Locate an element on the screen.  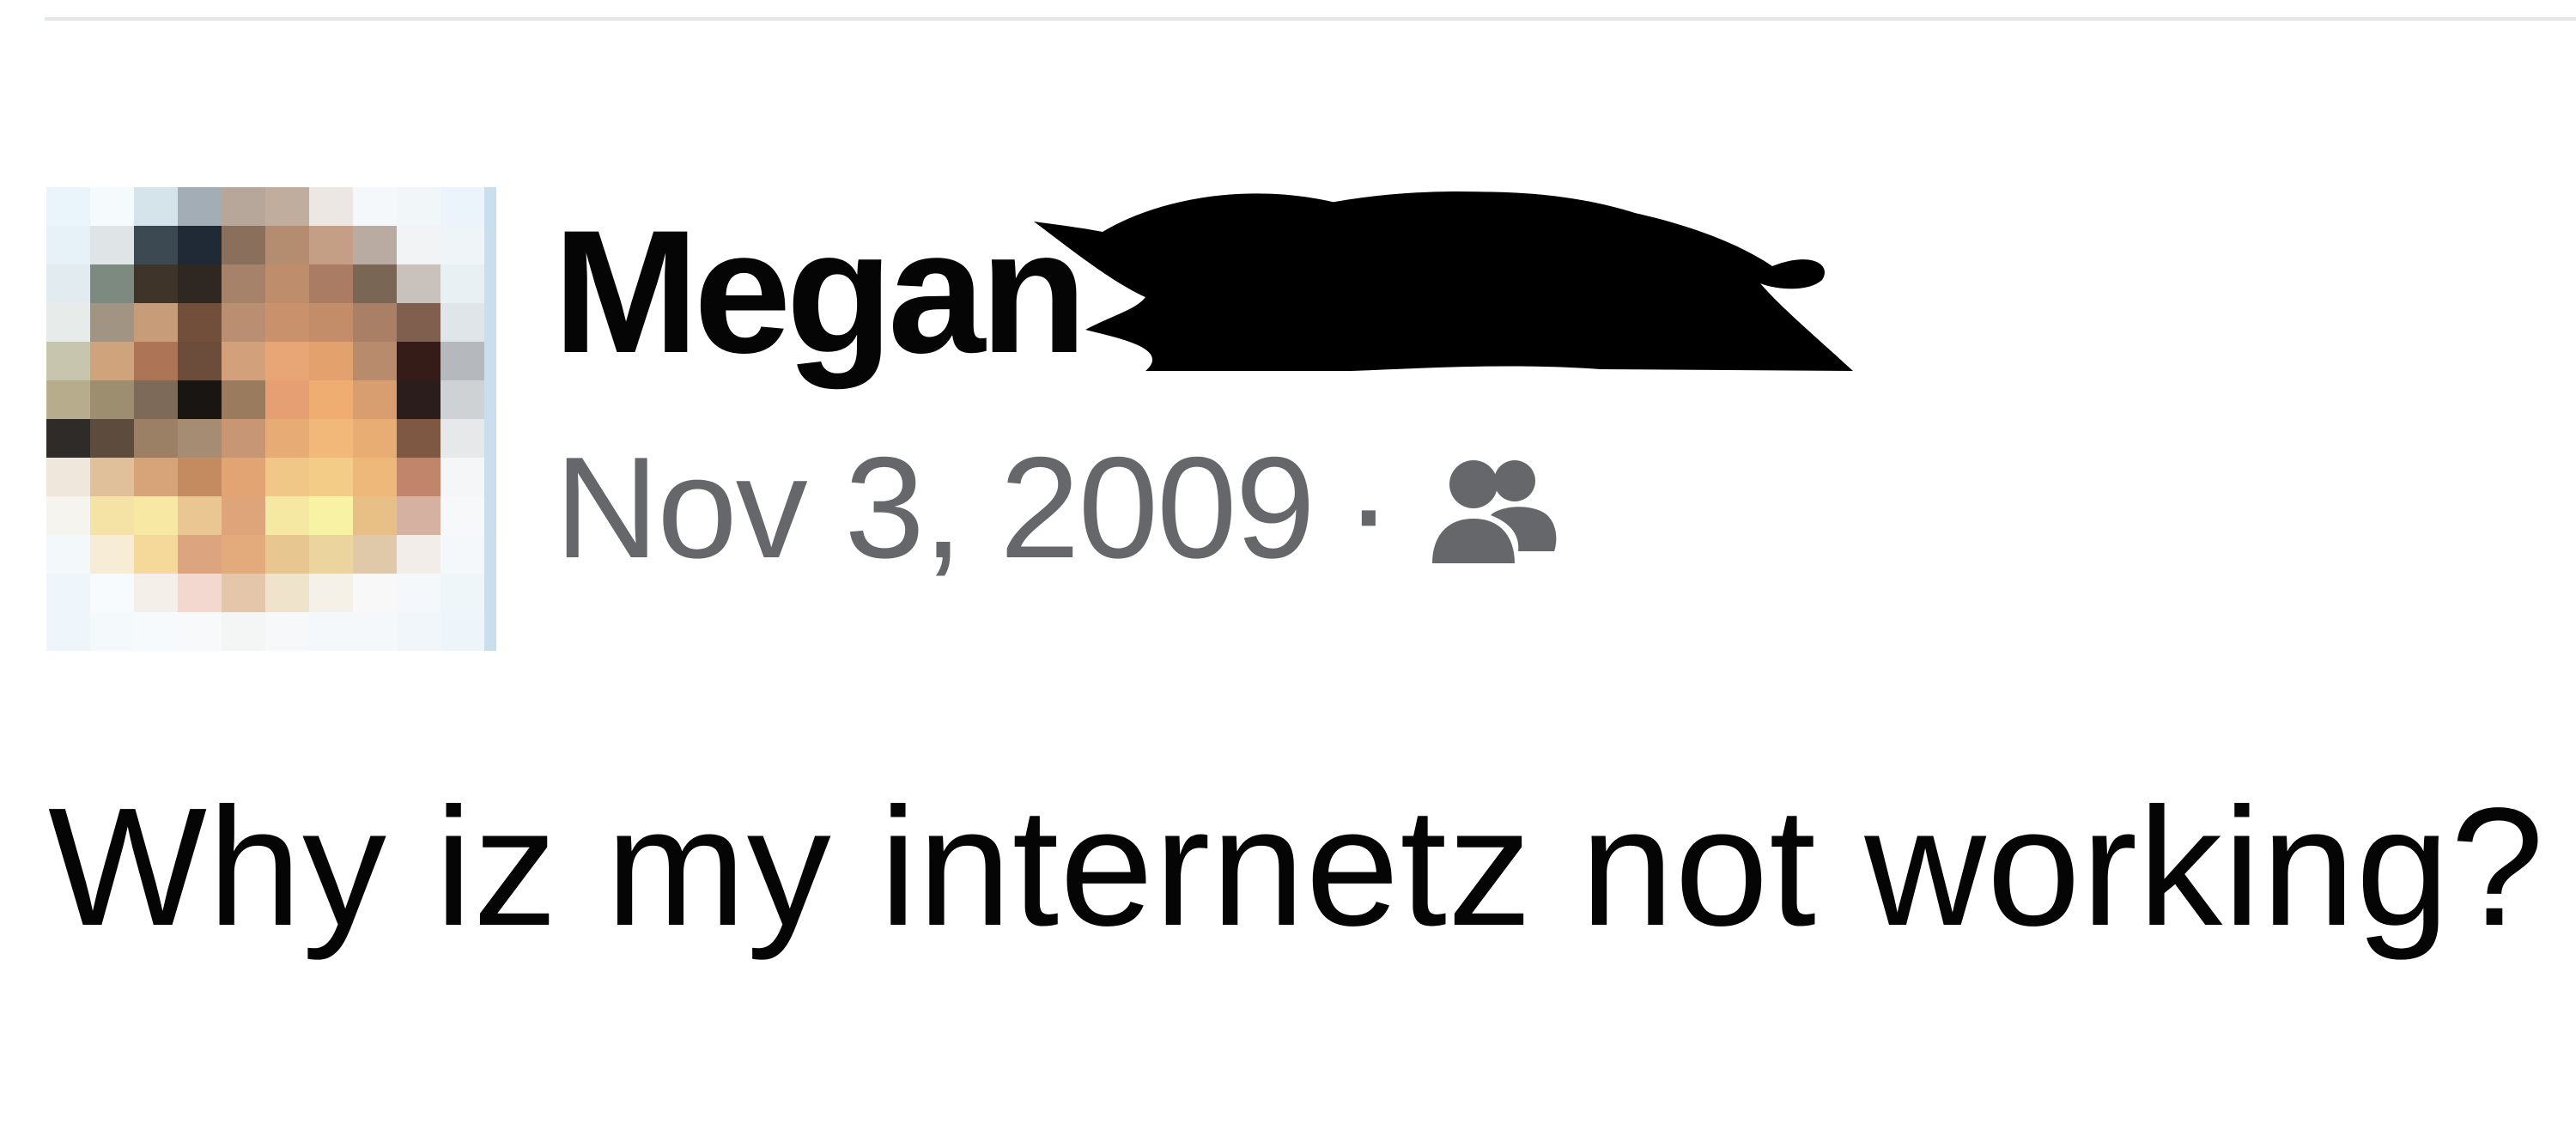
post-date: Nov 3, 2009 is located at coordinates (935, 508).